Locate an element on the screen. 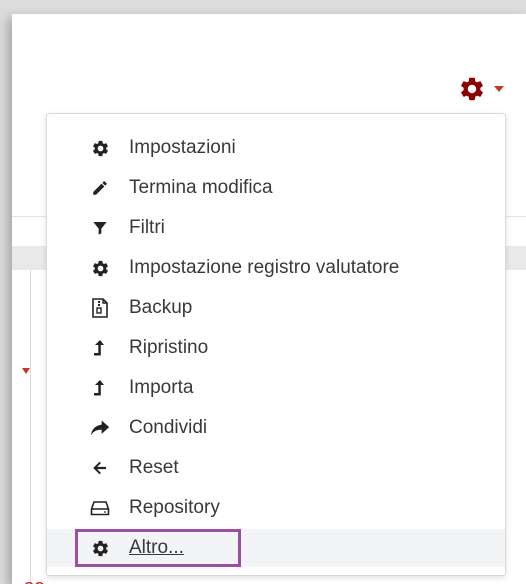 The height and width of the screenshot is (584, 526). menu-item-condividi: Condividi is located at coordinates (276, 428).